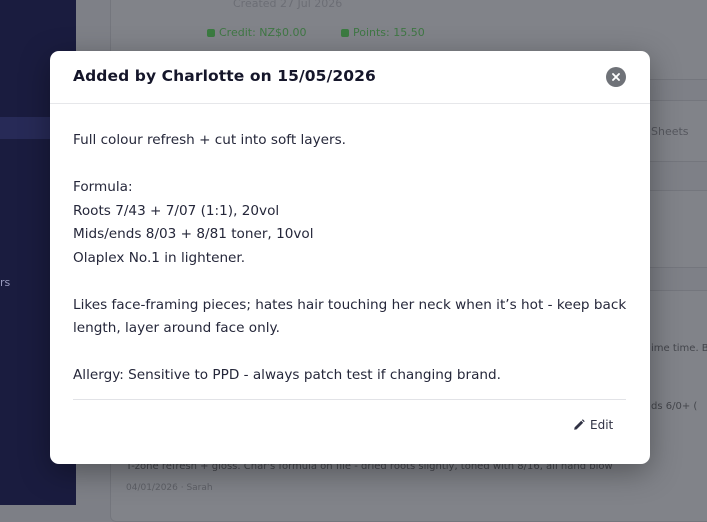 The width and height of the screenshot is (707, 522). Describe the element at coordinates (176, 210) in the screenshot. I see `note-line: Roots 7/43 + 7/07 (1:1), 20vol` at that location.